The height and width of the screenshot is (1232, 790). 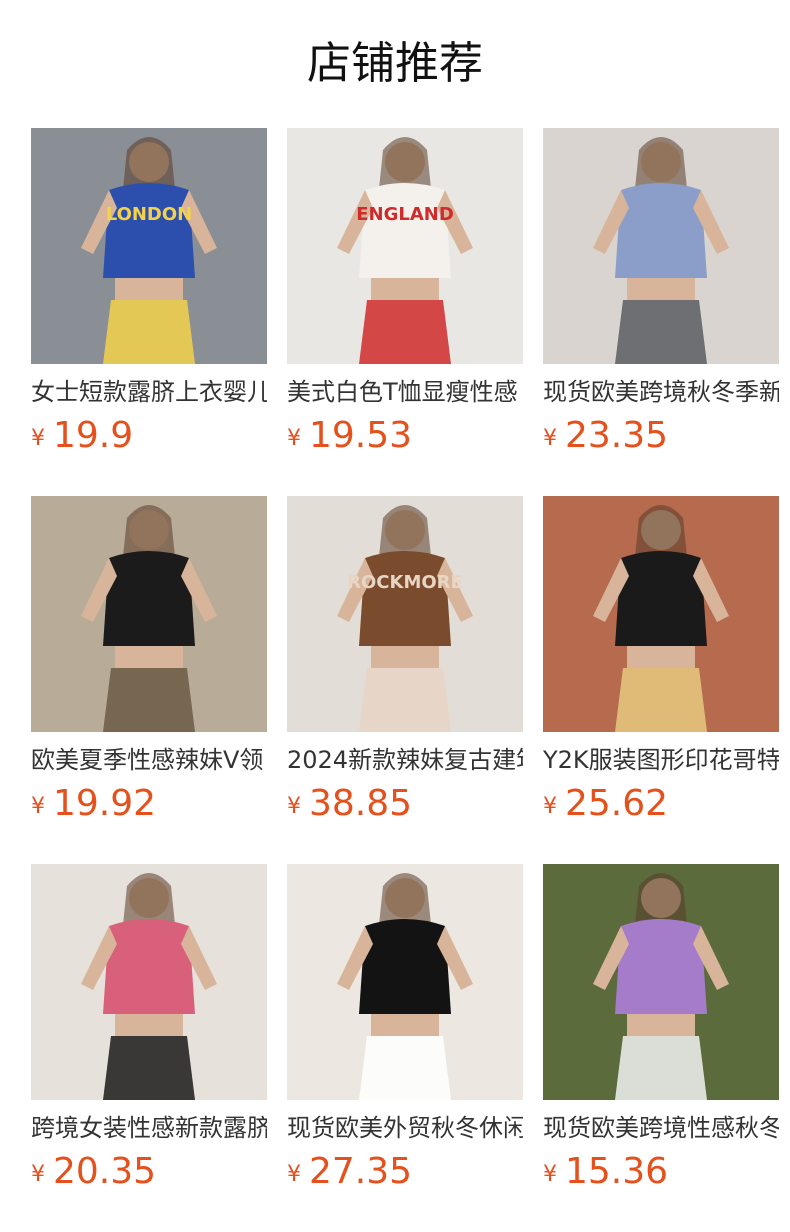 I want to click on product-image: LONDON, so click(x=149, y=246).